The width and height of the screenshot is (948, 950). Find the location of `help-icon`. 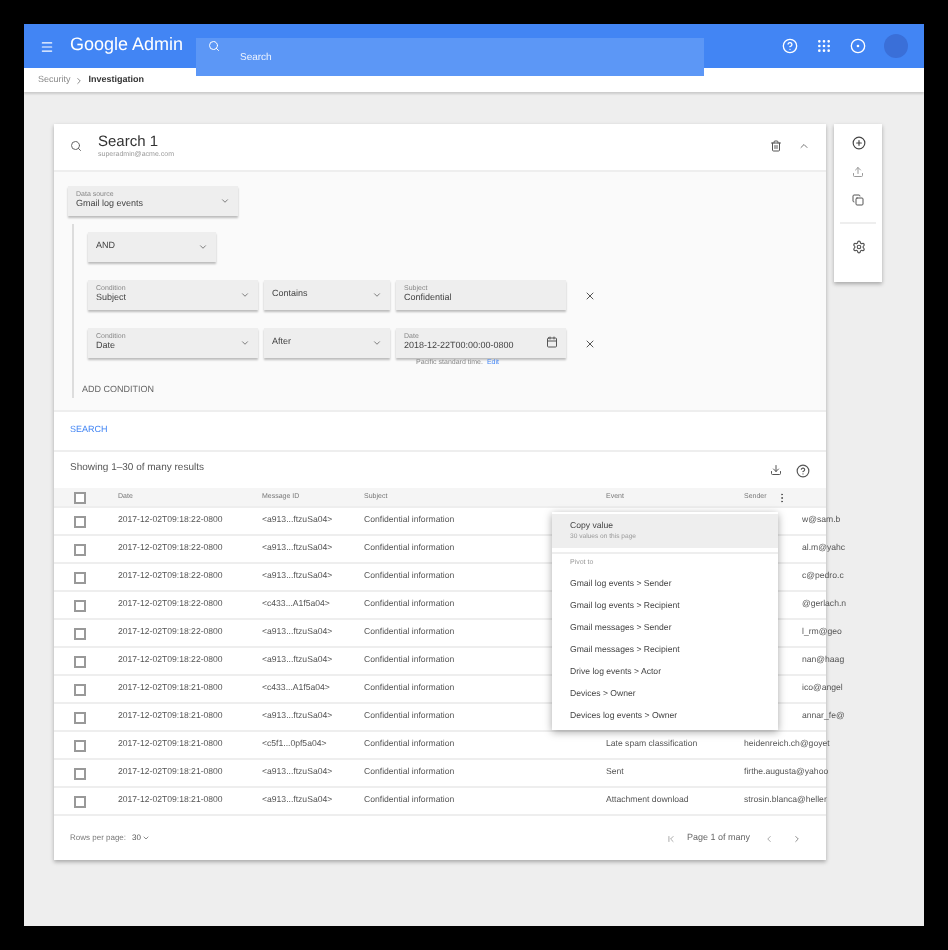

help-icon is located at coordinates (803, 470).